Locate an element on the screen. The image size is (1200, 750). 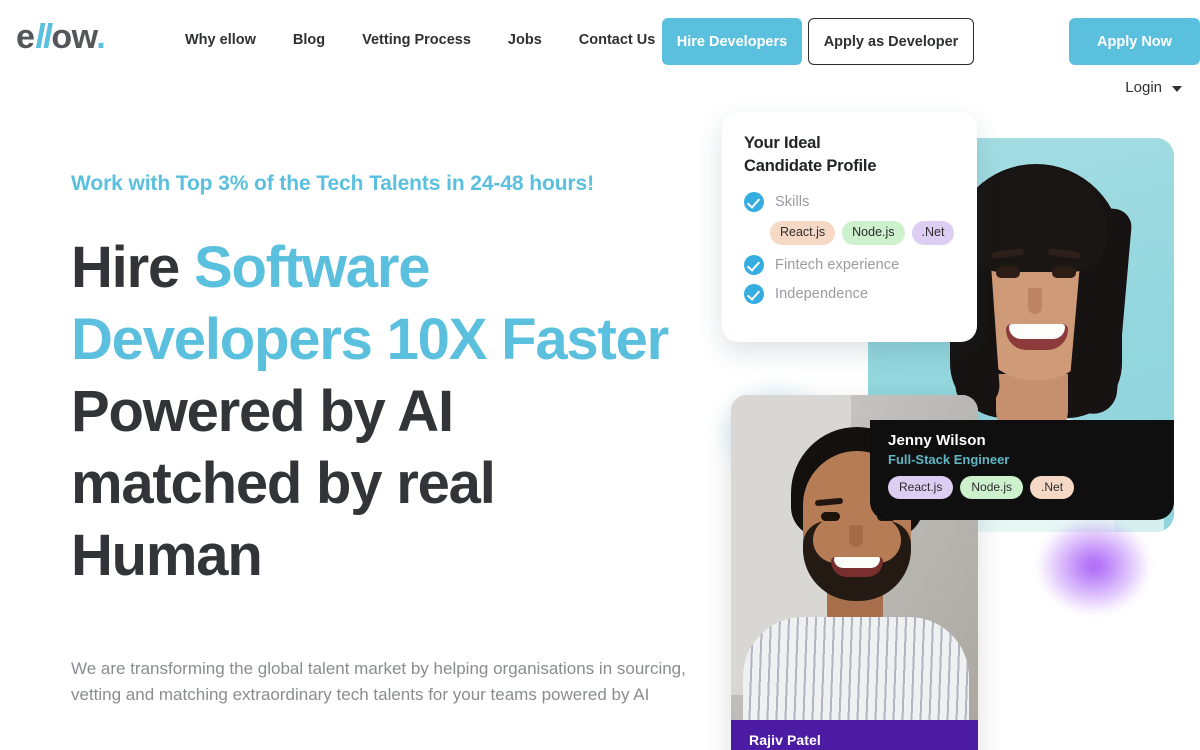
purple-glow-decoration is located at coordinates (1094, 566).